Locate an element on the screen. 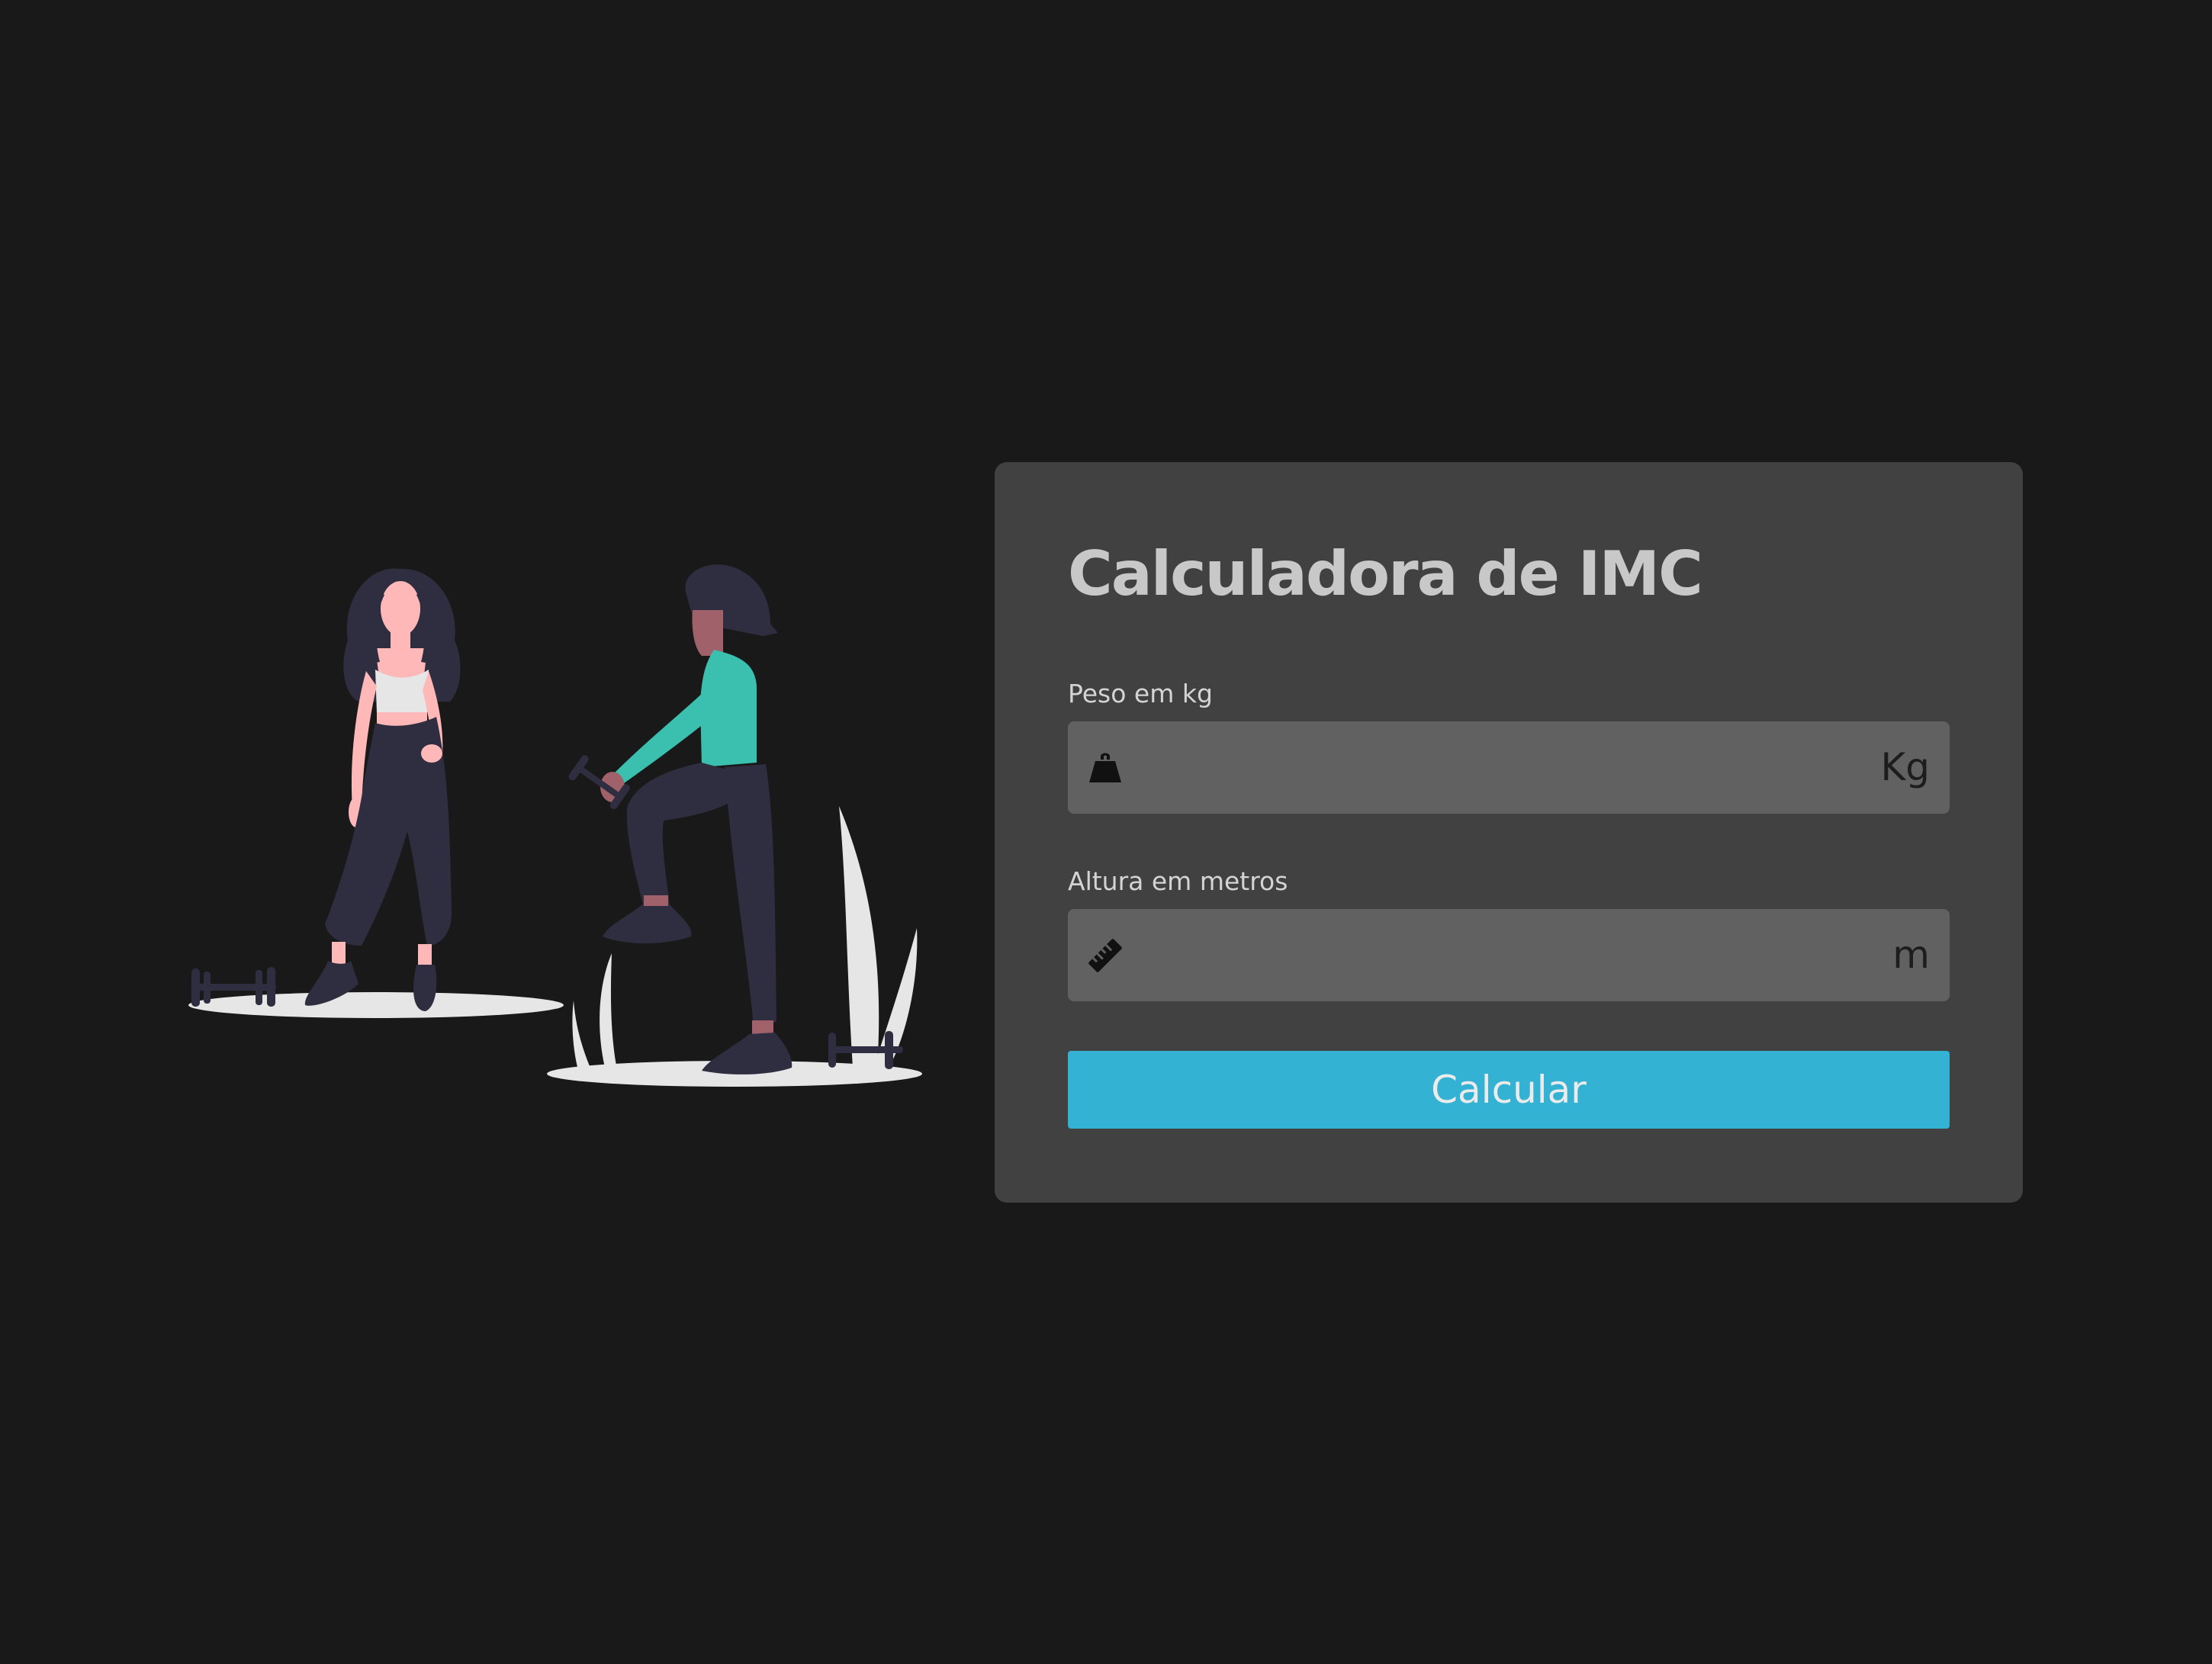  height-input is located at coordinates (1480, 955).